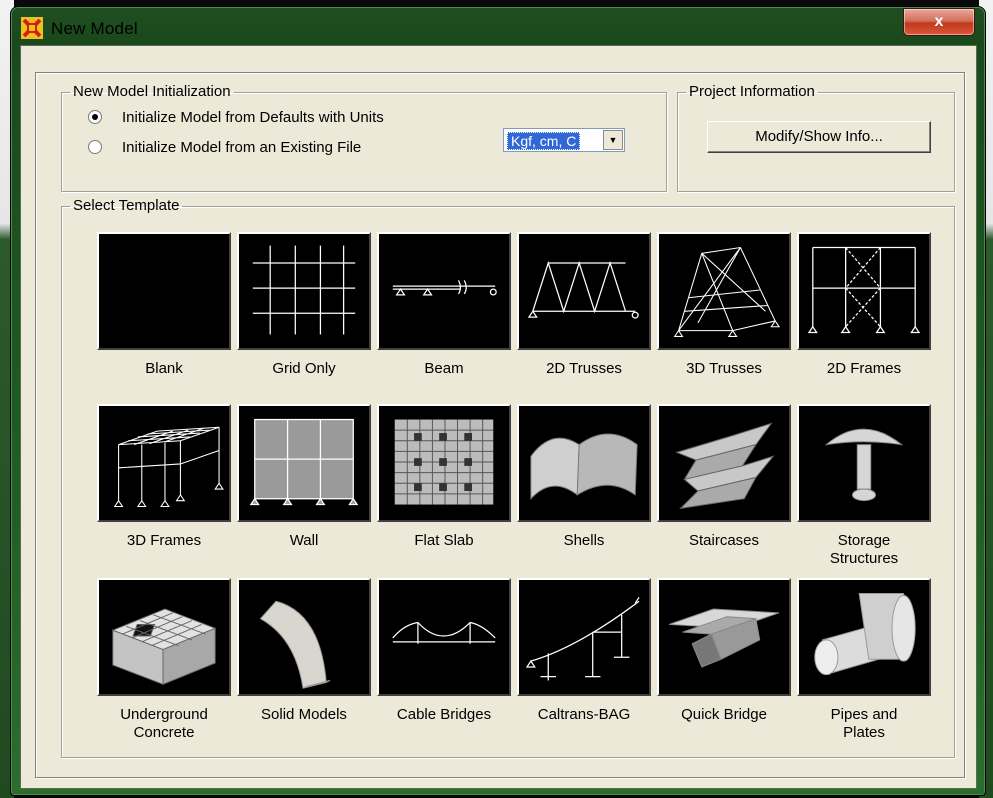  I want to click on template-tile-pipes-plates, so click(864, 637).